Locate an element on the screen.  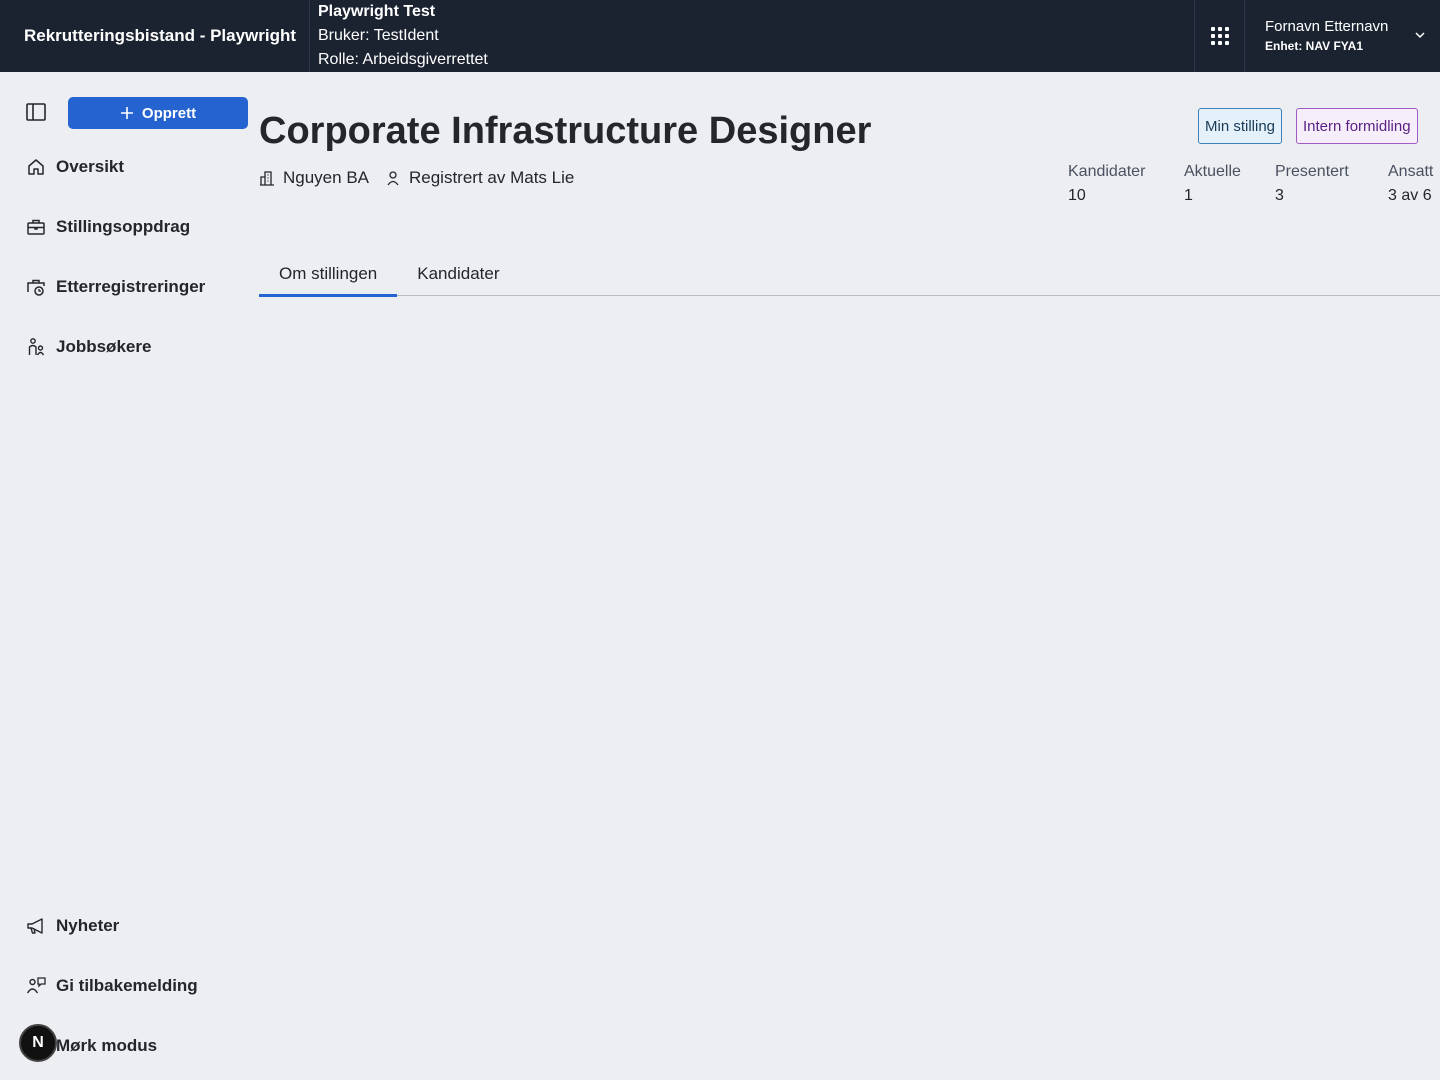
grid-icon is located at coordinates (1219, 36).